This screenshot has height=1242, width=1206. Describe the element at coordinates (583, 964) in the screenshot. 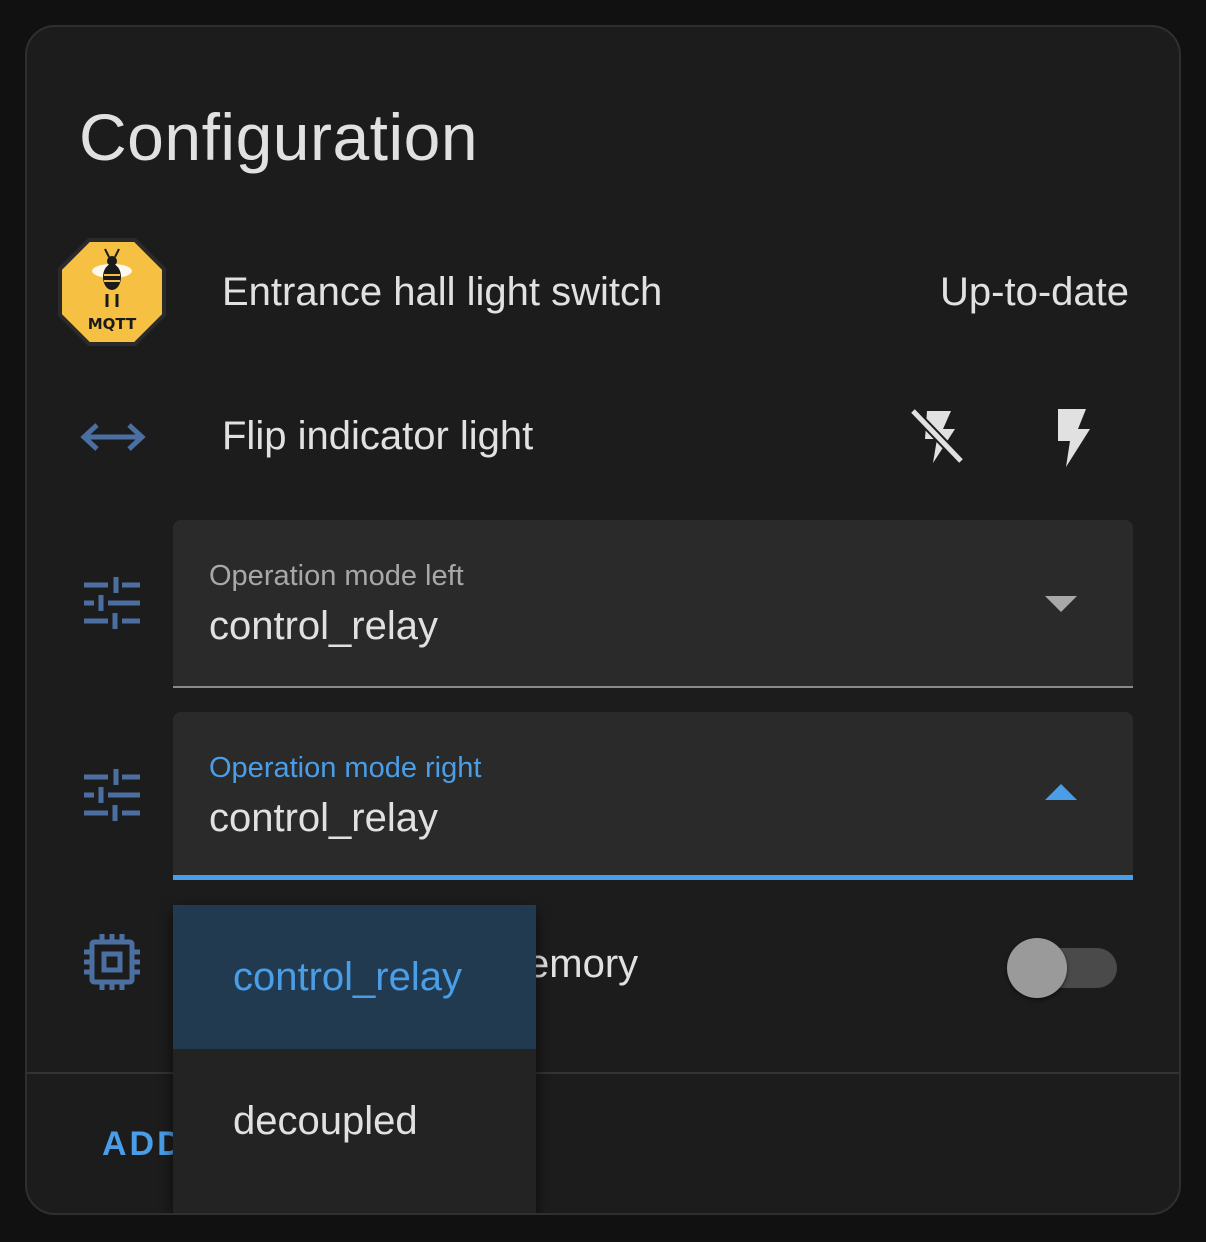

I see `memory-label: emory` at that location.